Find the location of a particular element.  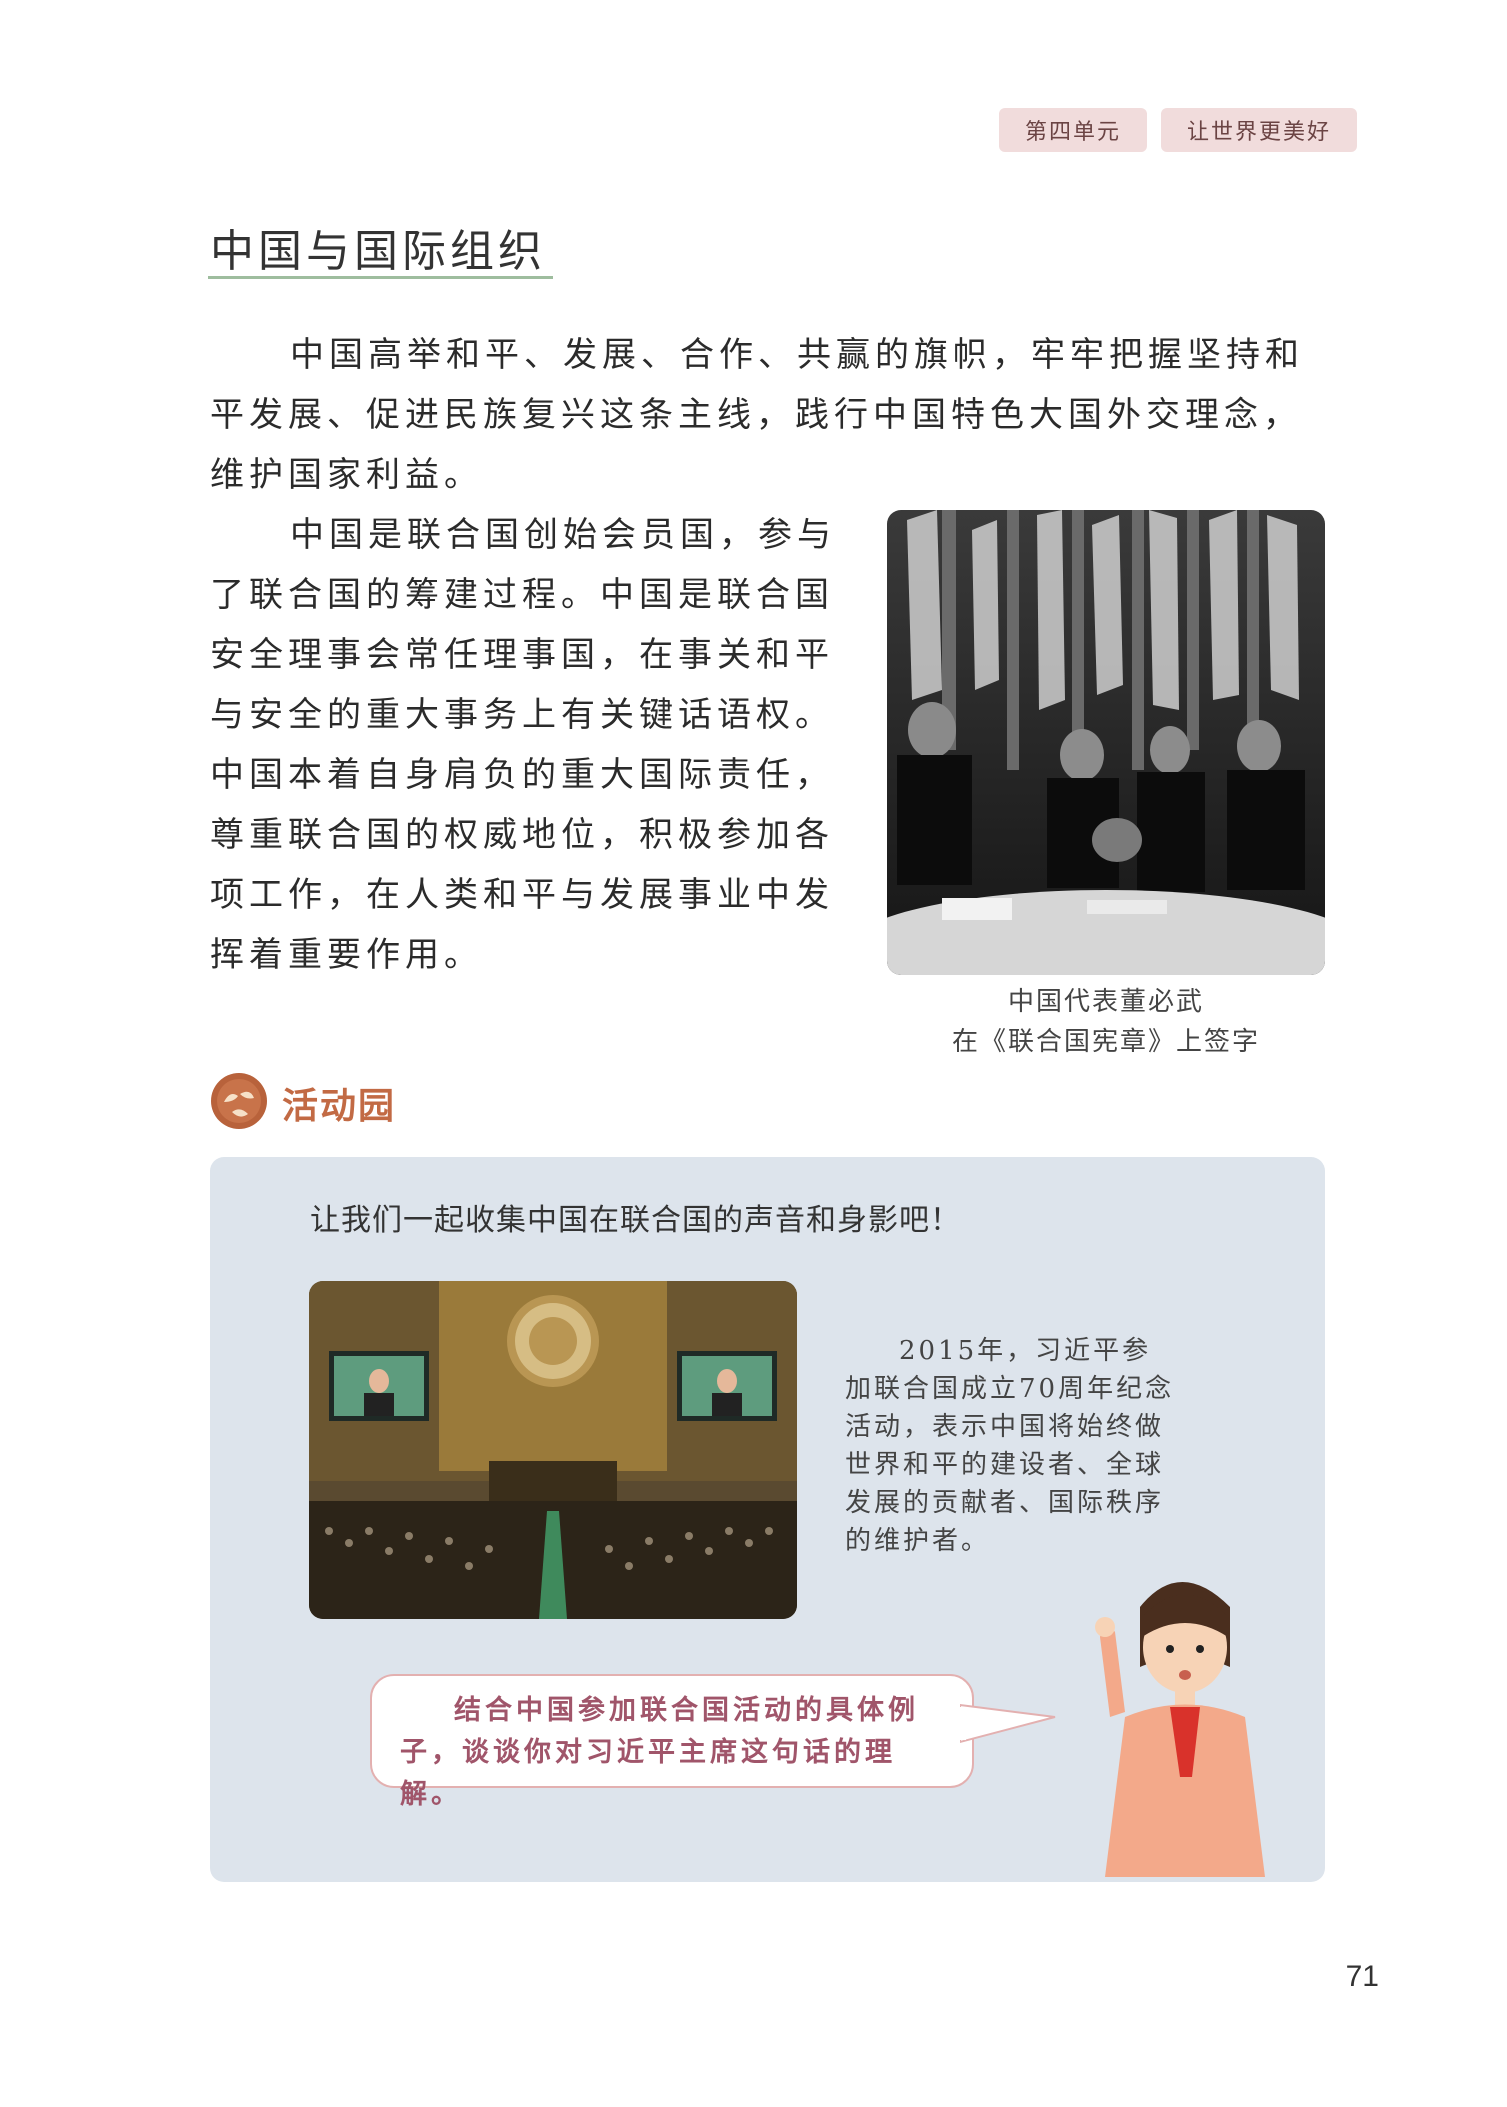

student-girl-illustration is located at coordinates (1185, 1717).